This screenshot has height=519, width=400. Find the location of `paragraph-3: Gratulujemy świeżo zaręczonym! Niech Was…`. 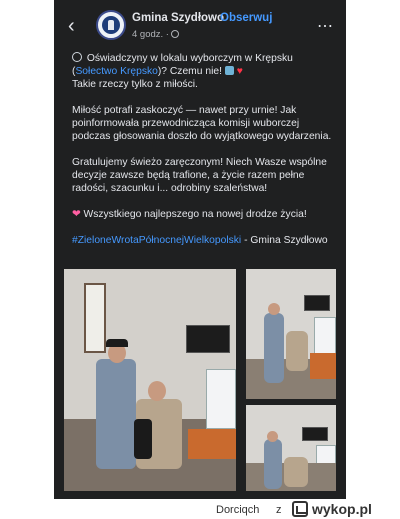

paragraph-3: Gratulujemy świeżo zaręczonym! Niech Was… is located at coordinates (199, 175).